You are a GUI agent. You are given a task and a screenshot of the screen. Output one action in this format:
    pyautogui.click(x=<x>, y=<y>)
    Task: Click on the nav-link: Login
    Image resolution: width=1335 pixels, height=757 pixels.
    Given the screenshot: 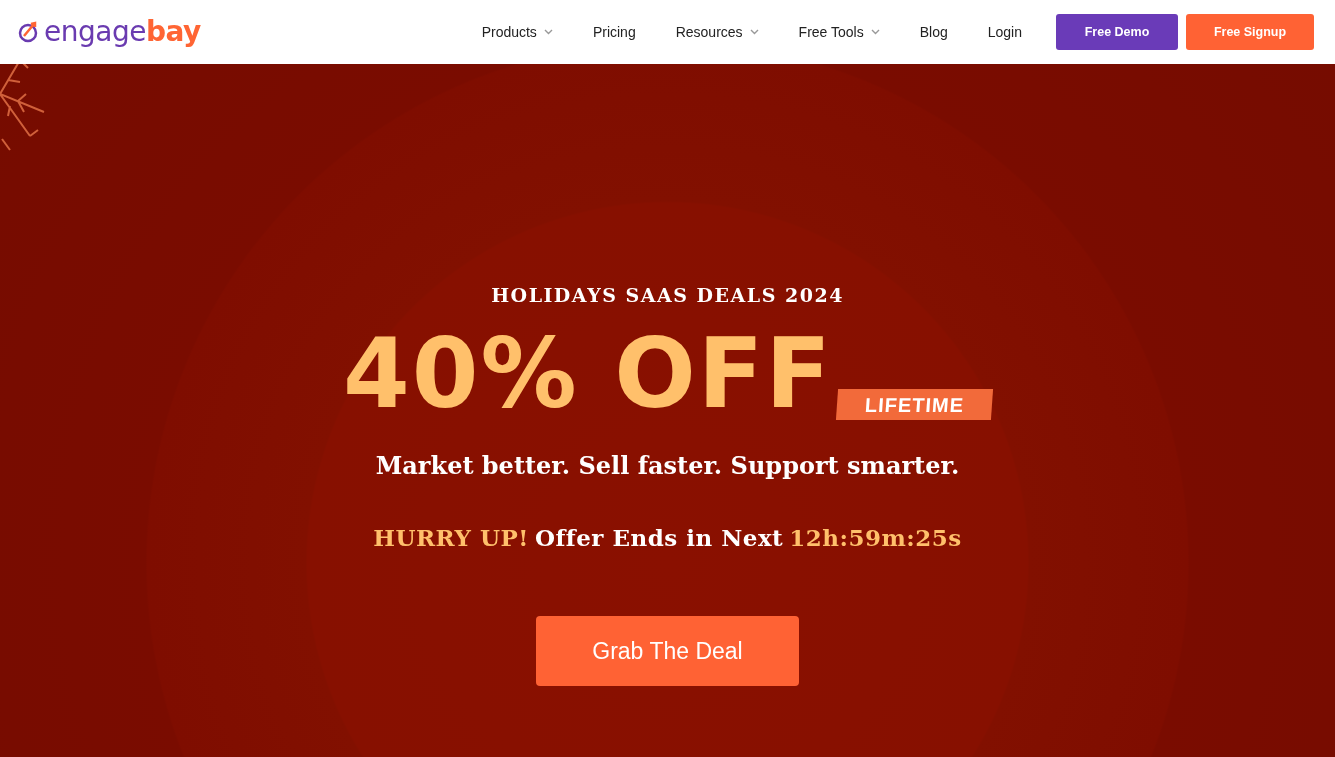 What is the action you would take?
    pyautogui.click(x=1004, y=32)
    